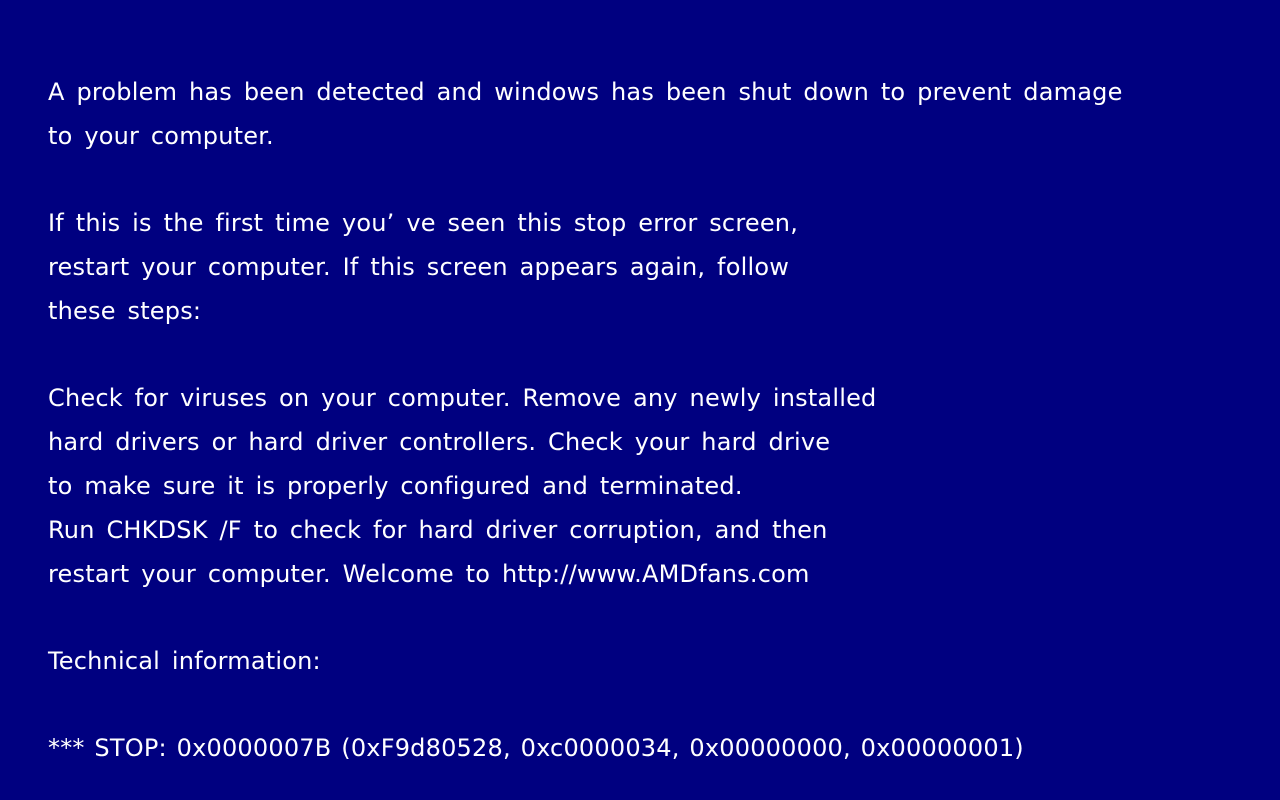 Image resolution: width=1280 pixels, height=800 pixels. What do you see at coordinates (125, 311) in the screenshot?
I see `first-time-line: these steps:` at bounding box center [125, 311].